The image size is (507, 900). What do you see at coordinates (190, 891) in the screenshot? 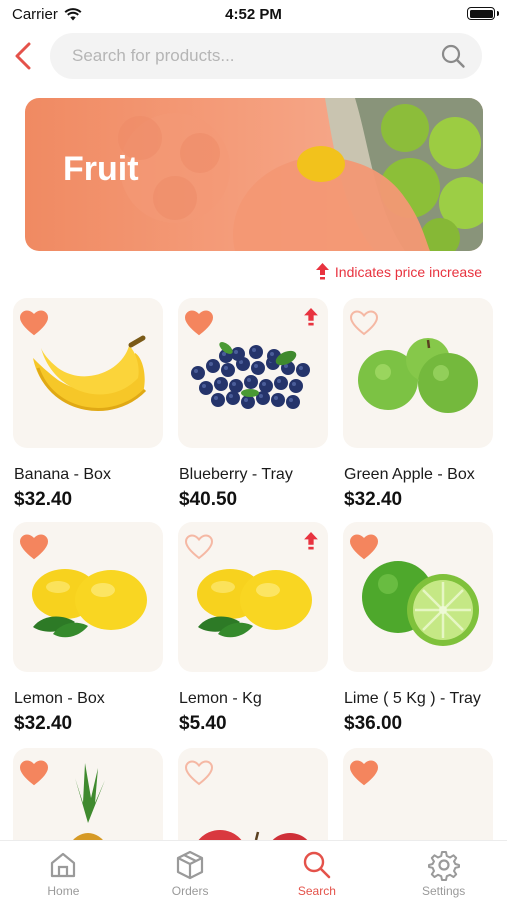
I see `tab-orders-label: Orders` at bounding box center [190, 891].